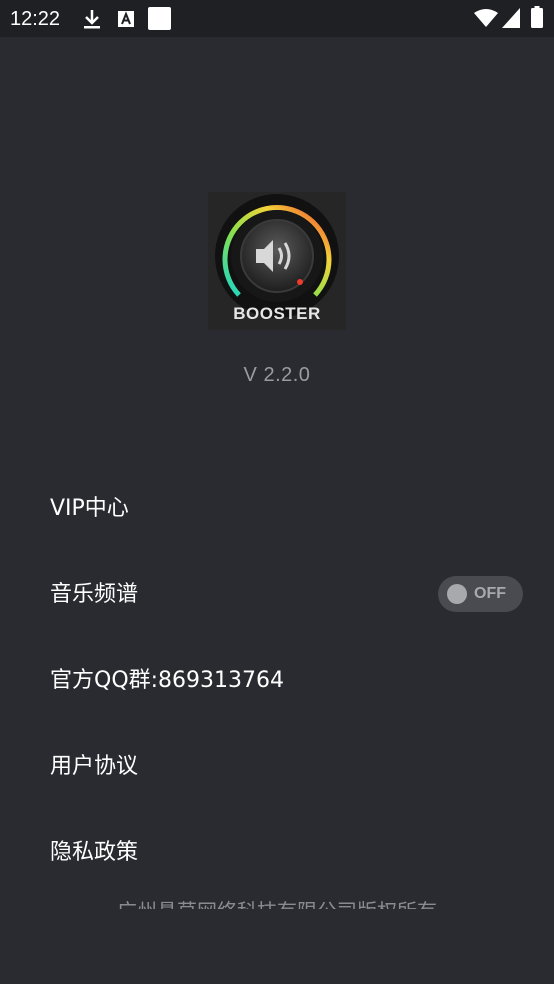 This screenshot has height=984, width=554. I want to click on spectrum-toggle: OFF, so click(480, 594).